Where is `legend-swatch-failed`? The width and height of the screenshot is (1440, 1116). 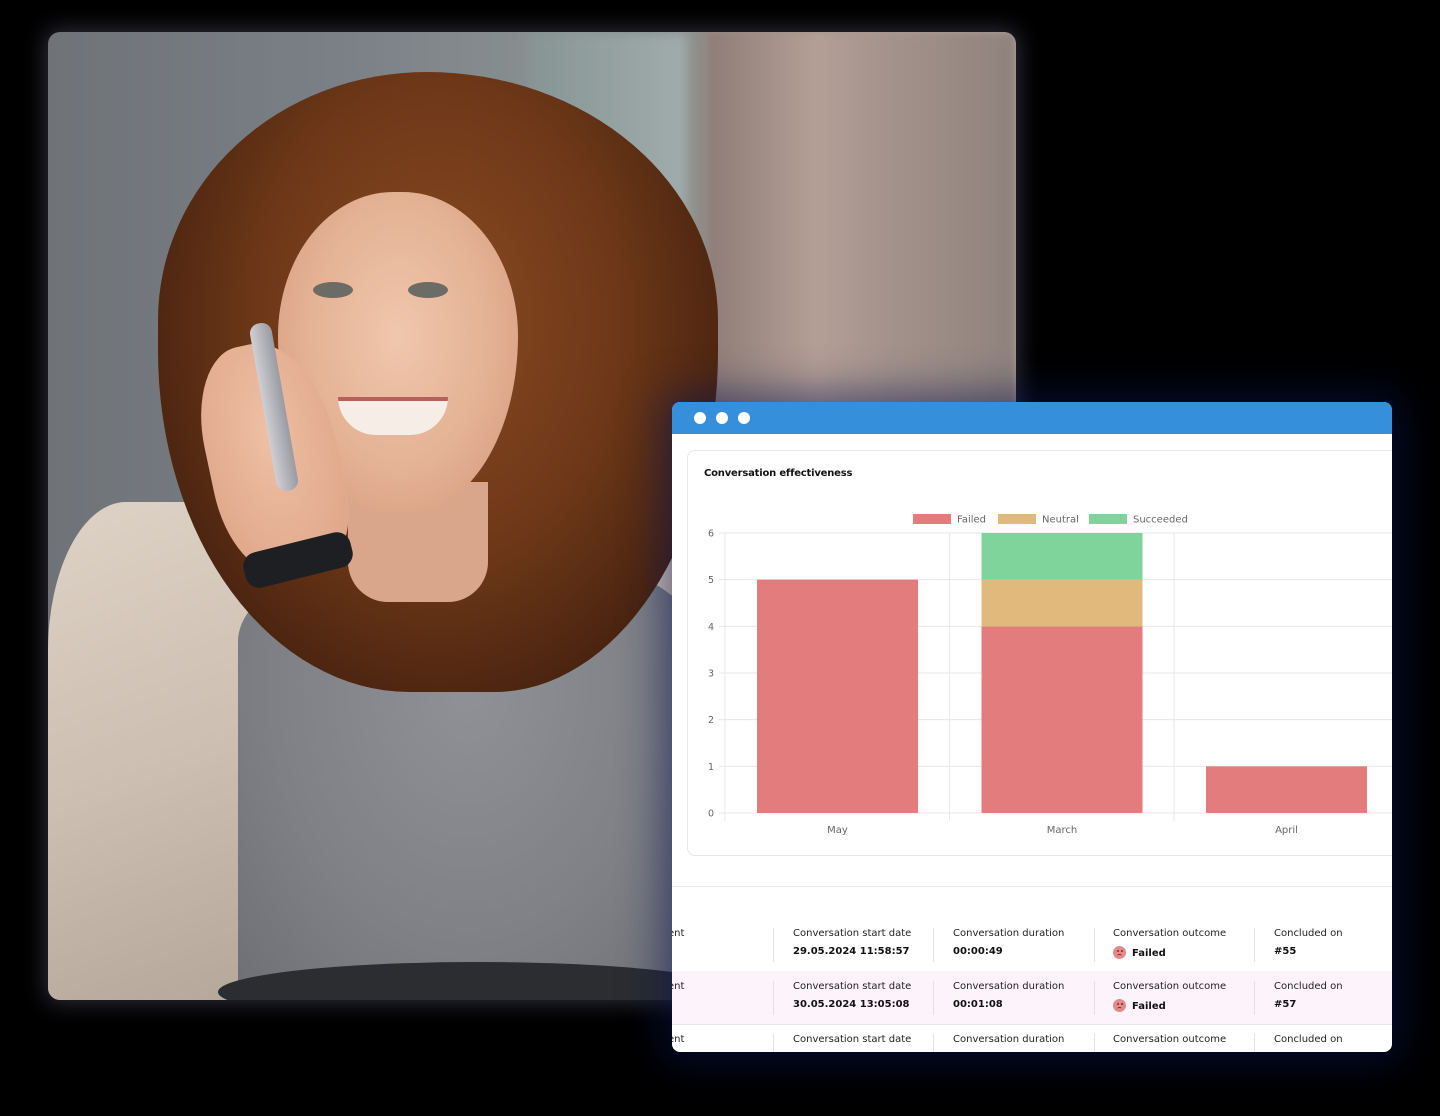 legend-swatch-failed is located at coordinates (932, 519).